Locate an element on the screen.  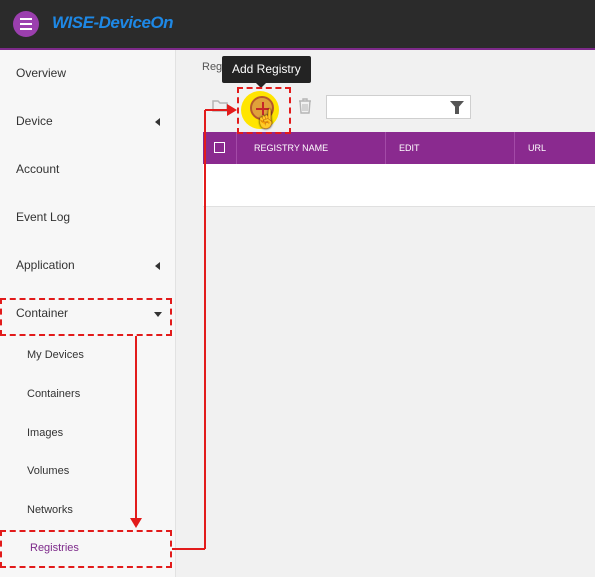
sidebar-subitem-networks: Networks is located at coordinates (87, 511).